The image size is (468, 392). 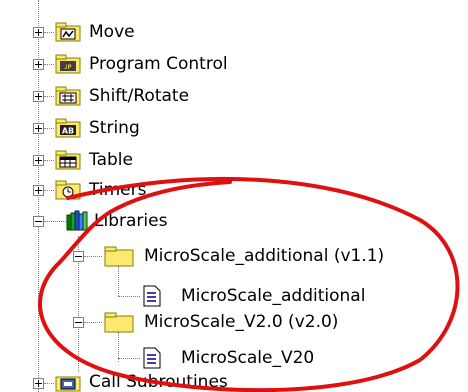 What do you see at coordinates (273, 296) in the screenshot?
I see `tree-item-microscale-additional: MicroScale_additional` at bounding box center [273, 296].